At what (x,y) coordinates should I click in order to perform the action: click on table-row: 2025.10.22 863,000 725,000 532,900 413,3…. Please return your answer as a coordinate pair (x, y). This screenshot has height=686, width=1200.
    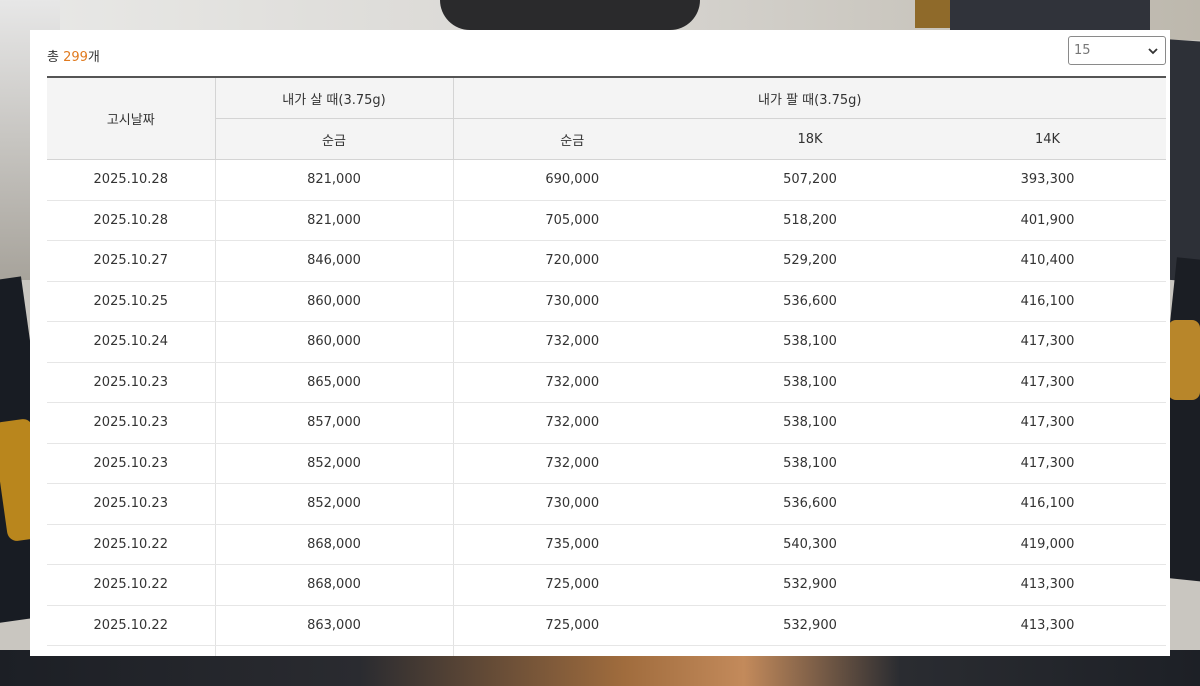
    Looking at the image, I should click on (607, 625).